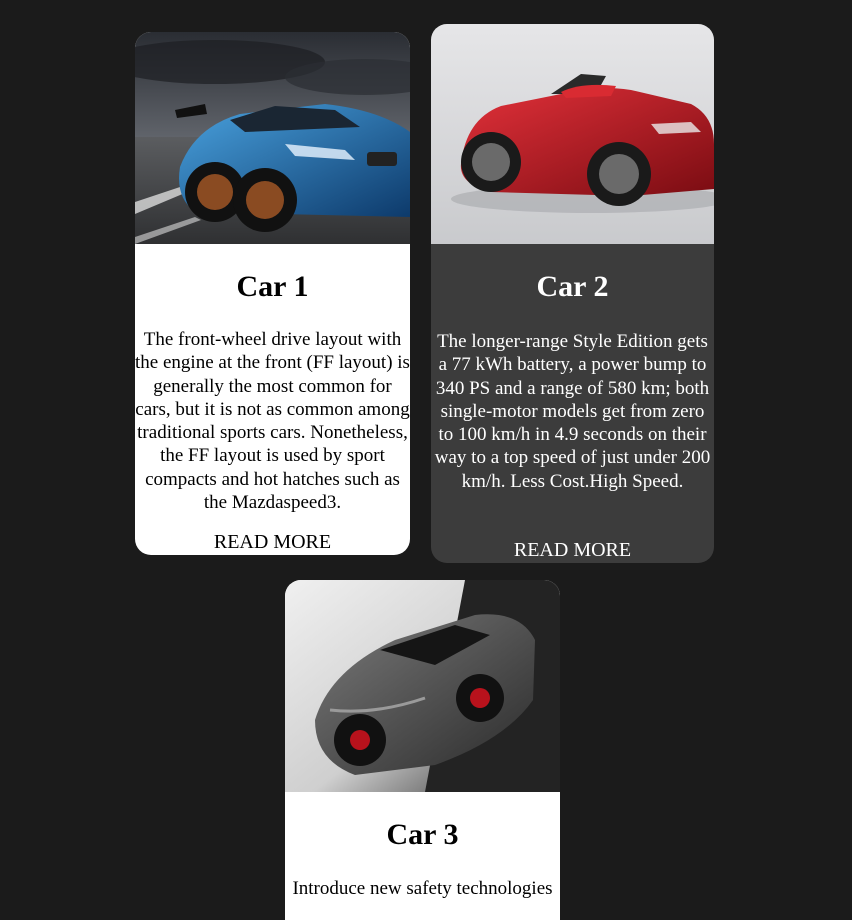 The width and height of the screenshot is (852, 920). Describe the element at coordinates (272, 286) in the screenshot. I see `car-1-title: Car 1` at that location.